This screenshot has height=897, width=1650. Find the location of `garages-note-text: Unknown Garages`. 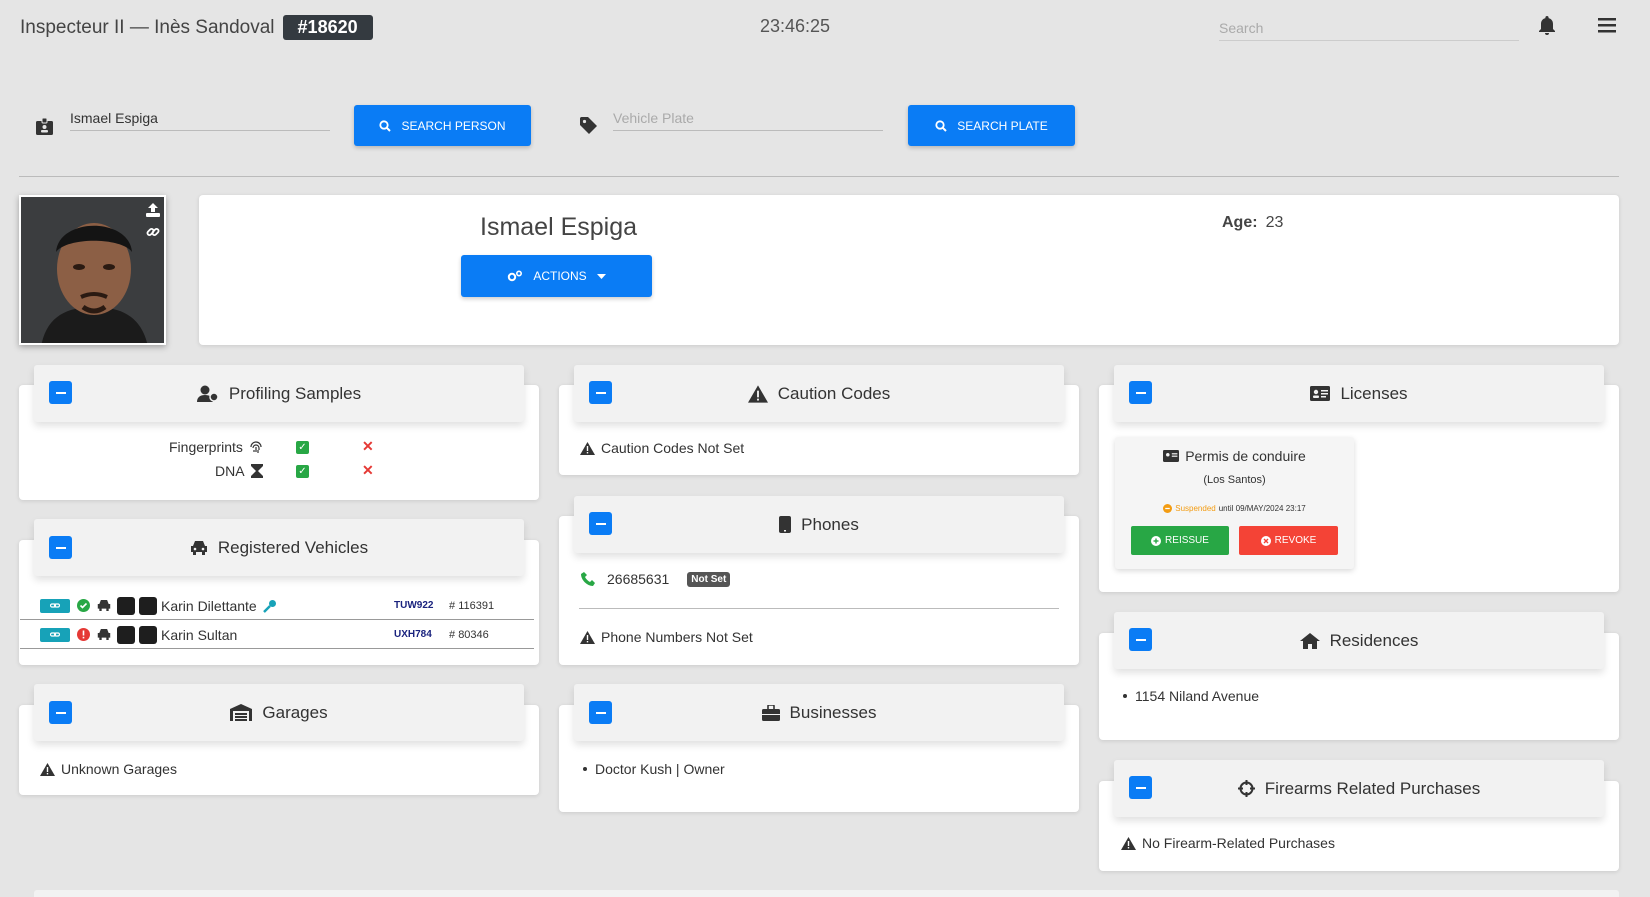

garages-note-text: Unknown Garages is located at coordinates (119, 769).